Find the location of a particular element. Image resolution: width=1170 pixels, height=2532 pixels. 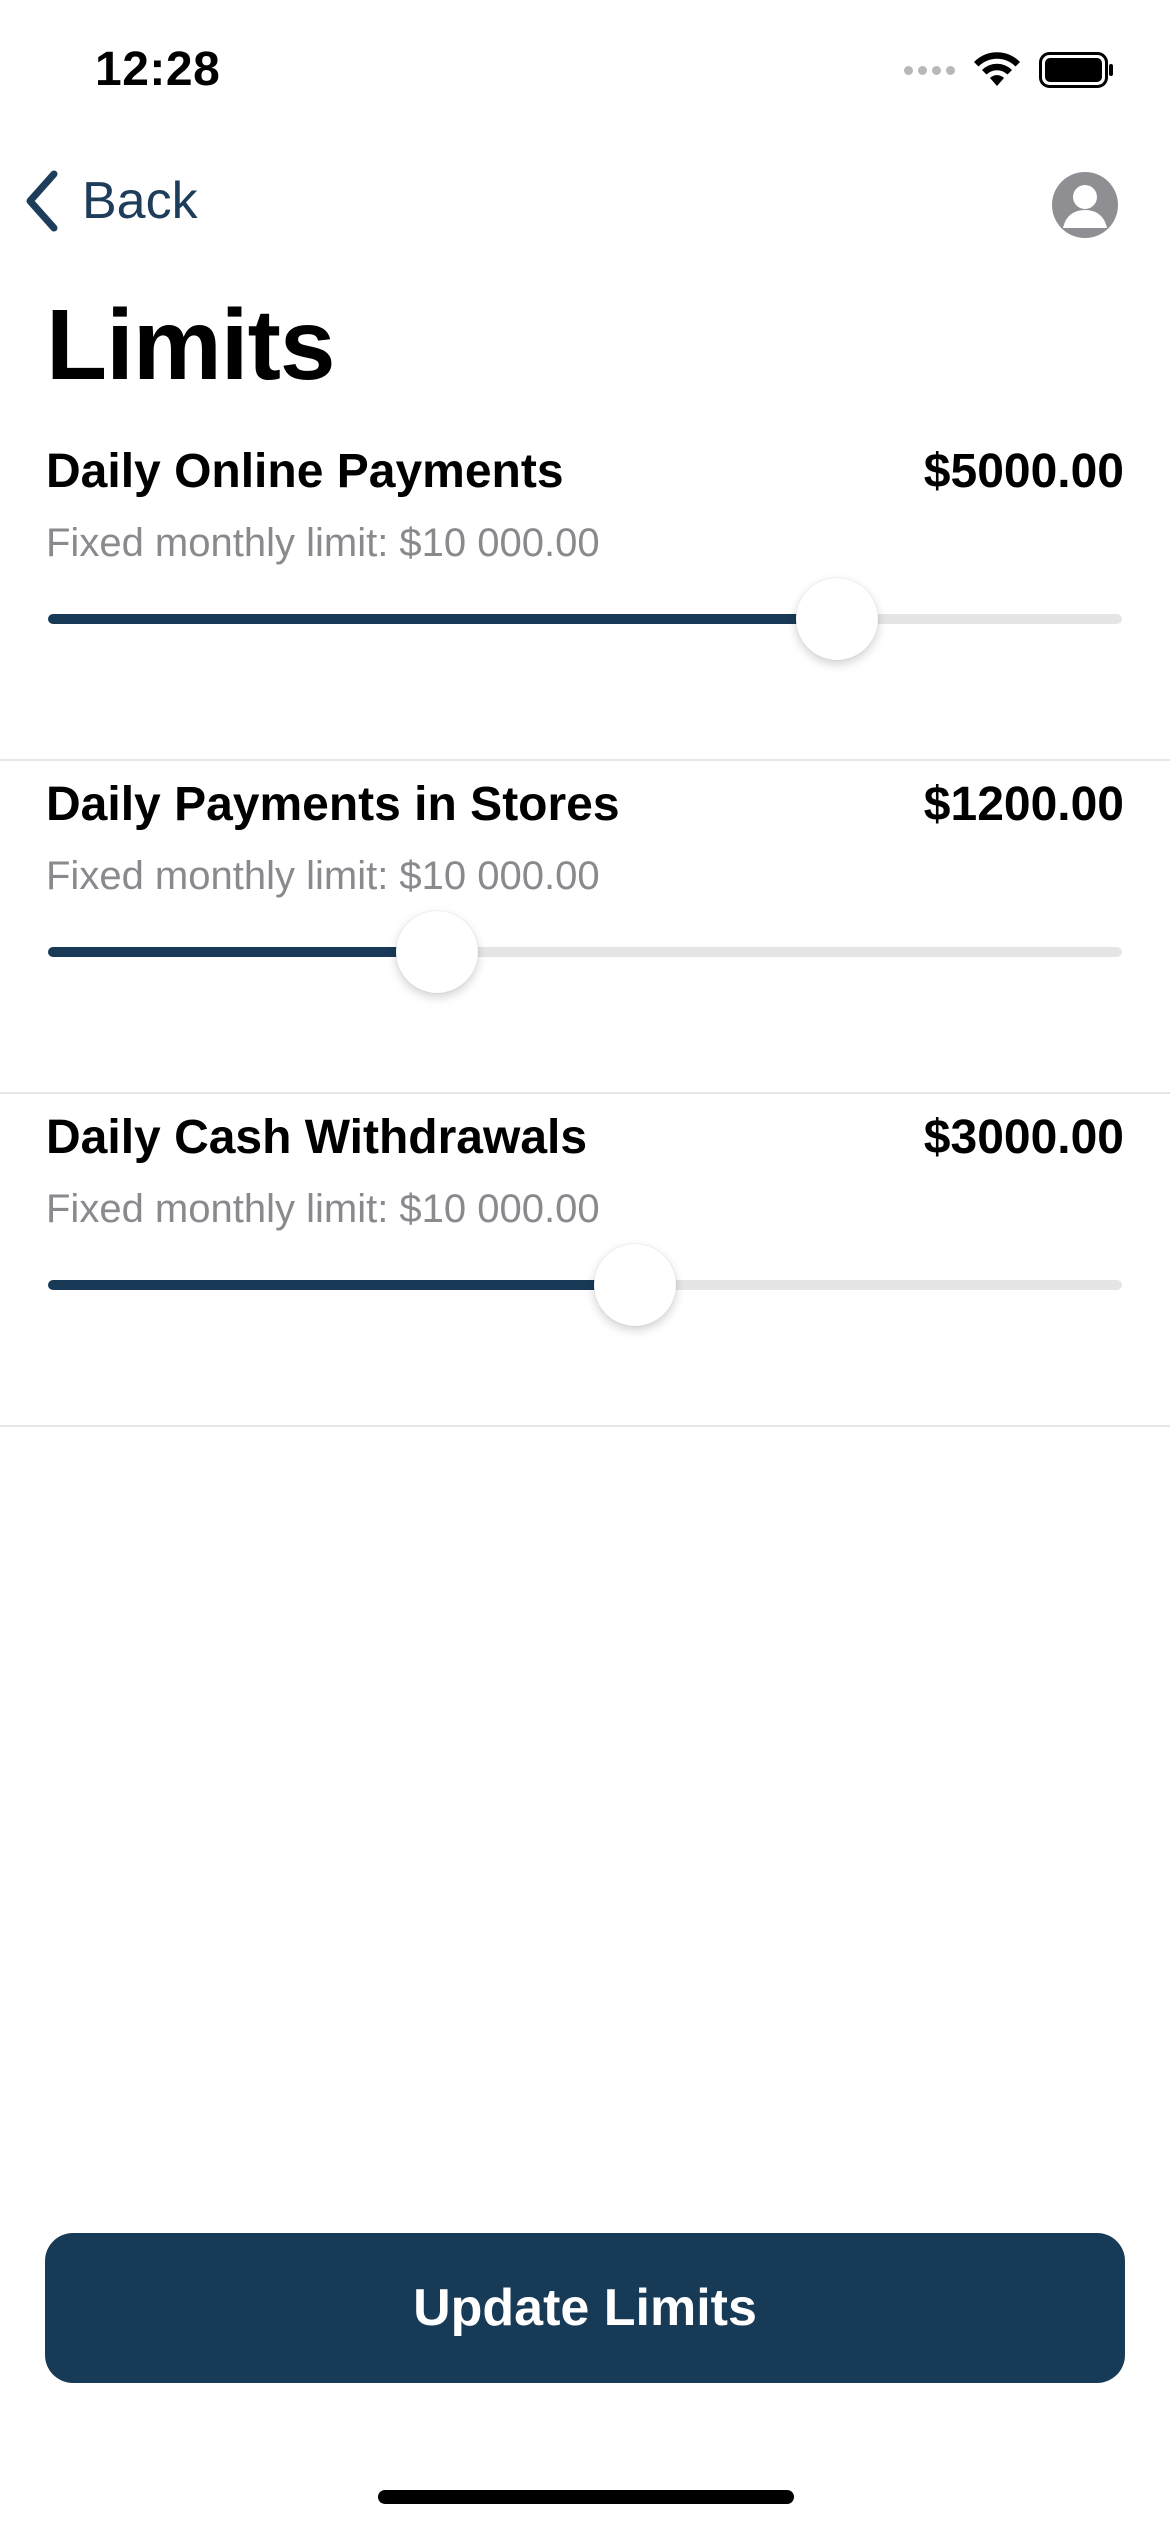

status-bar: 12:28 is located at coordinates (585, 70).